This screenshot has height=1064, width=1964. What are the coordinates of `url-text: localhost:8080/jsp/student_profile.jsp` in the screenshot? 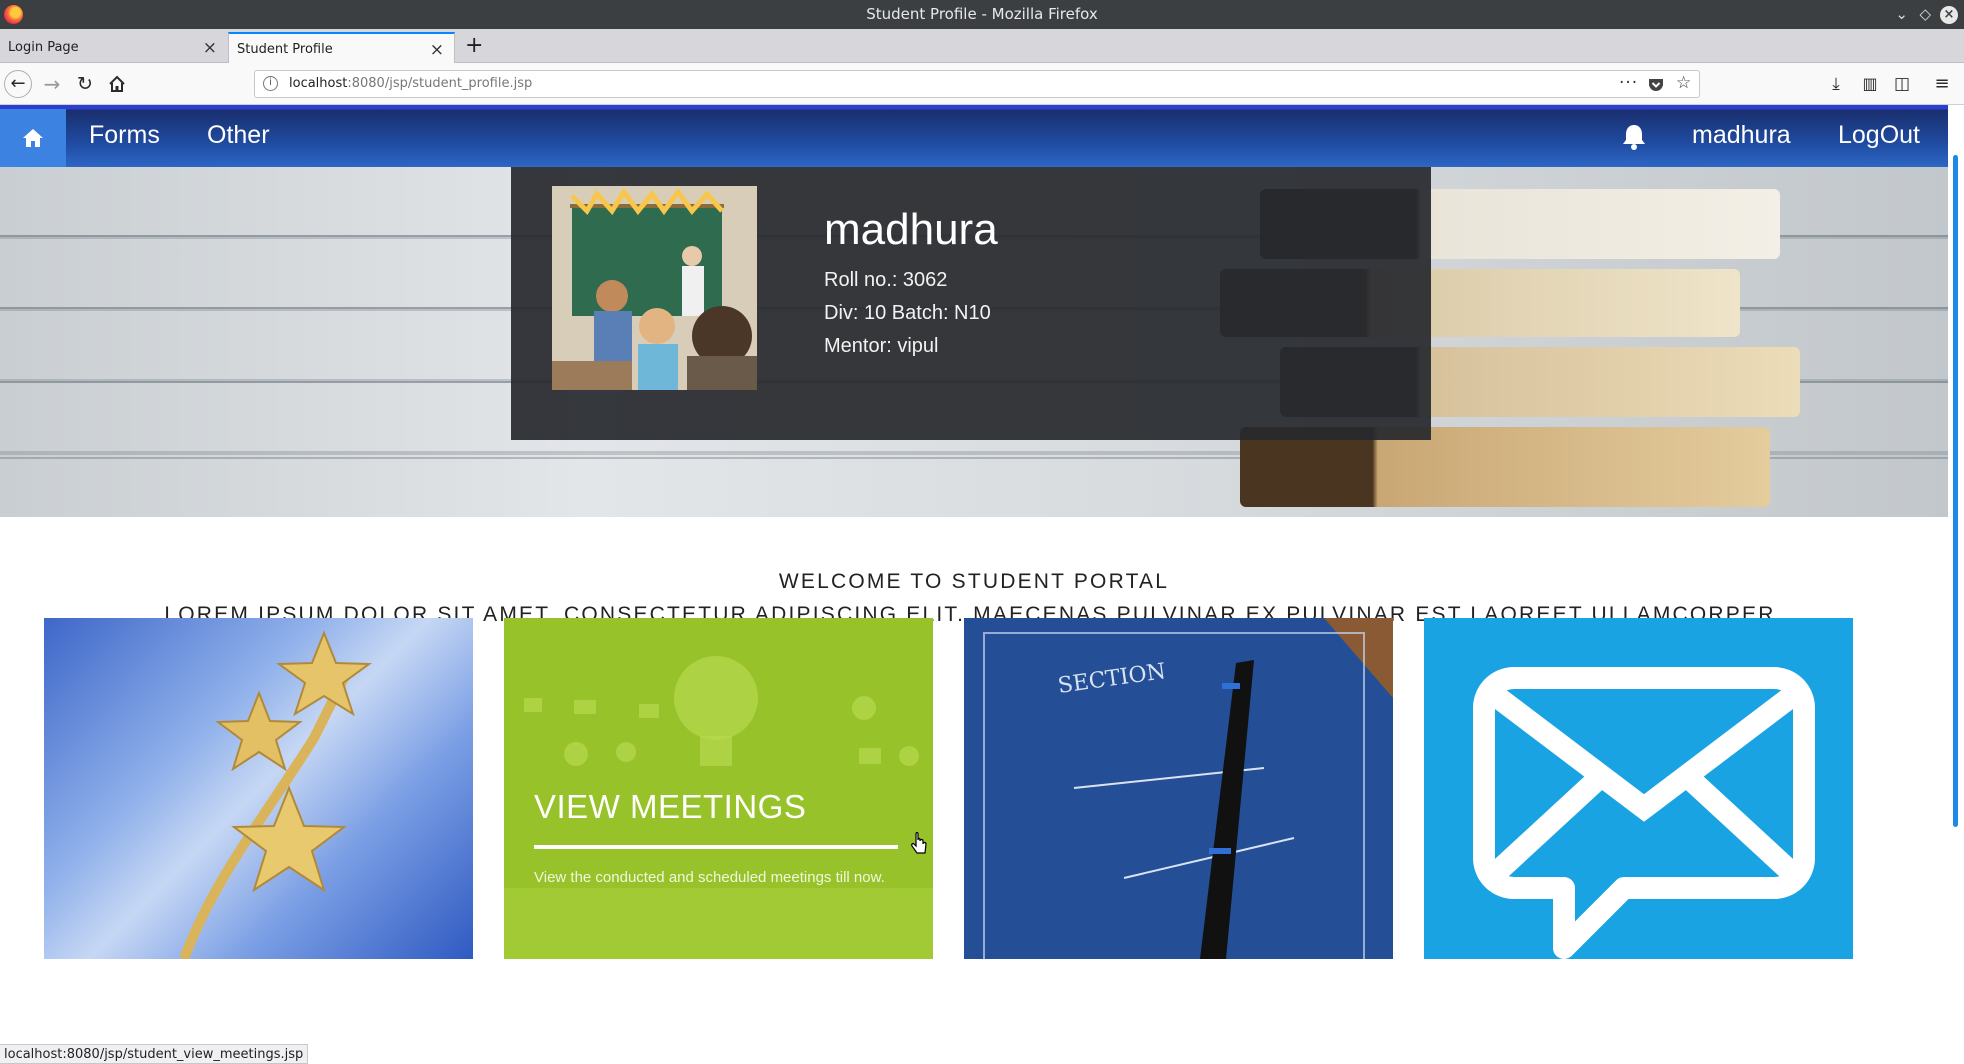 It's located at (410, 83).